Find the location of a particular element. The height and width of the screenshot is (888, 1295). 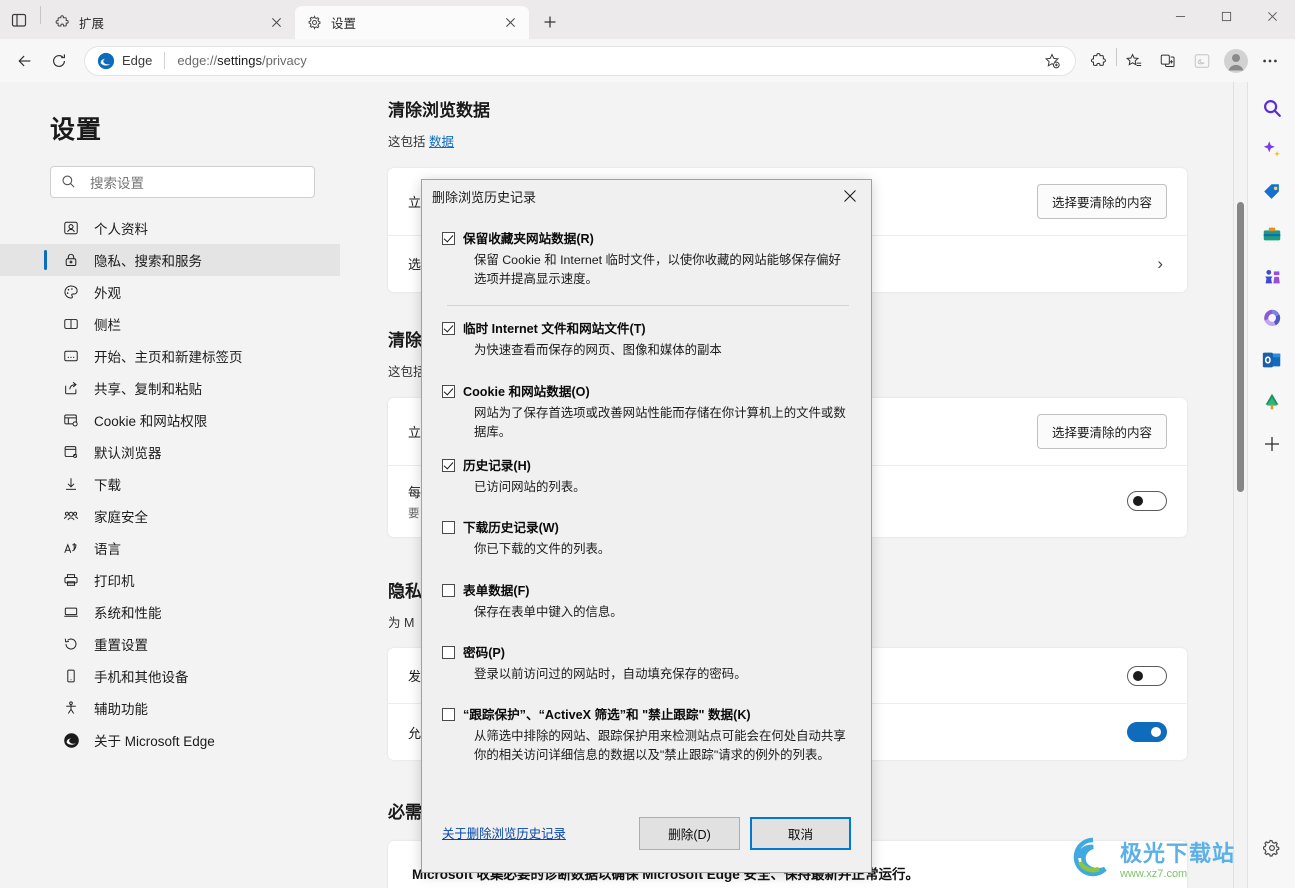

close-button is located at coordinates (1272, 16).